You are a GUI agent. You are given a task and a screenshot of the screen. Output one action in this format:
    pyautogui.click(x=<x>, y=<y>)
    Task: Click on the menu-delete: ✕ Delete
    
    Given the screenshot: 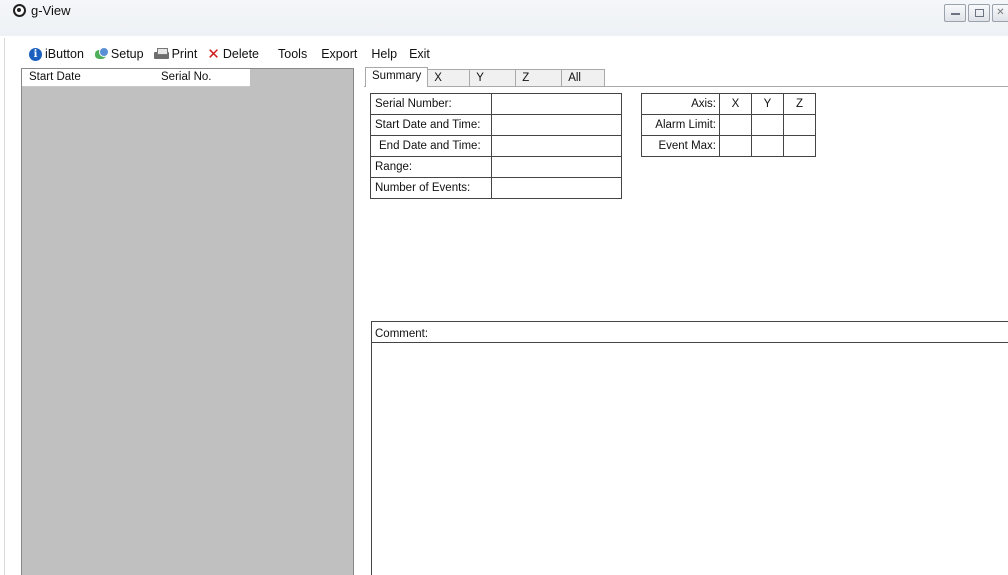 What is the action you would take?
    pyautogui.click(x=233, y=54)
    